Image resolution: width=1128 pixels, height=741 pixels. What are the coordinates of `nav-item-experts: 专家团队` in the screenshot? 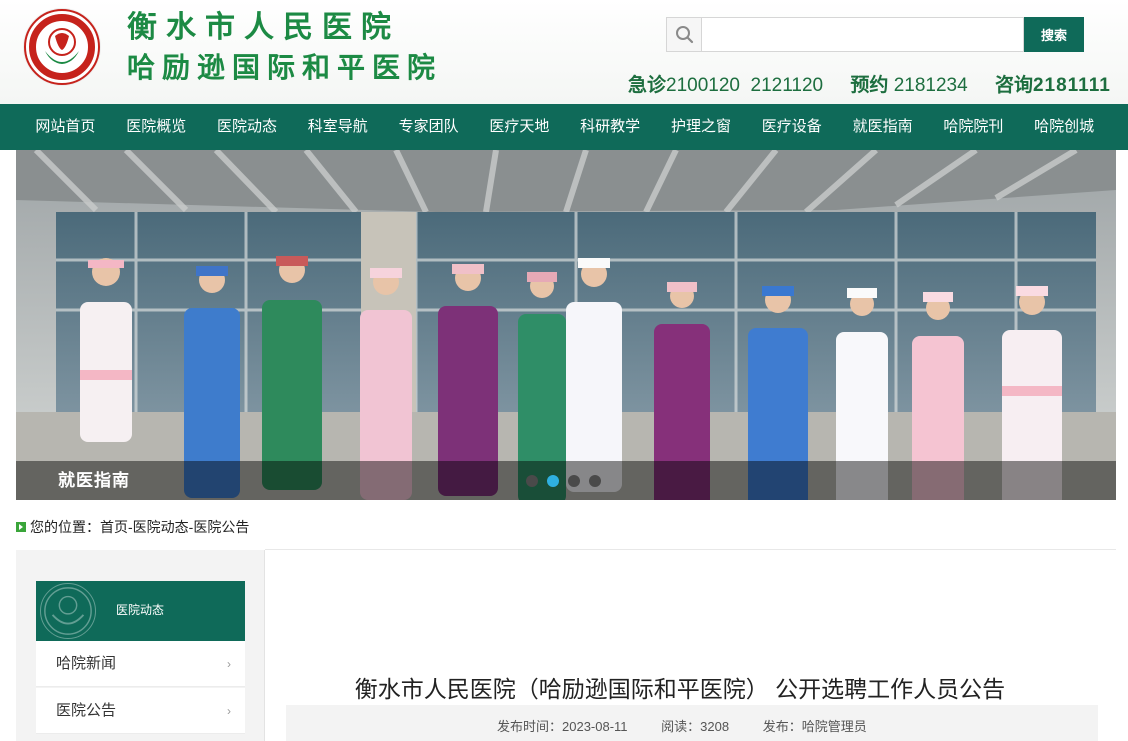 It's located at (428, 127).